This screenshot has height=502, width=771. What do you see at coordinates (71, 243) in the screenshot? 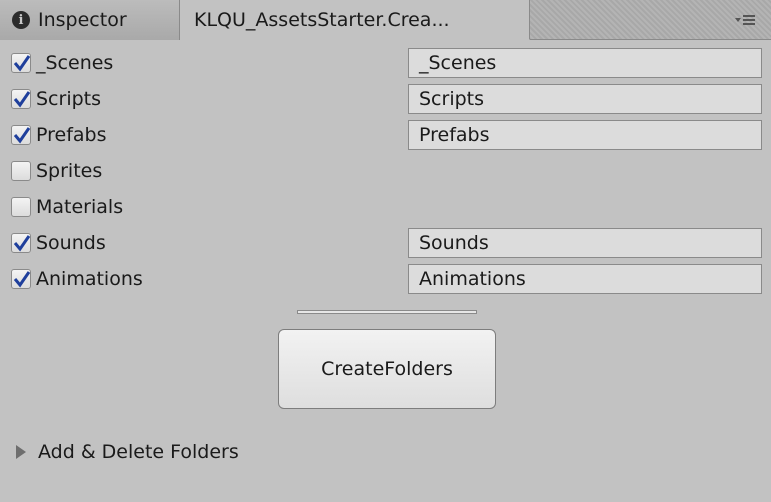
I see `folder-label: Sounds` at bounding box center [71, 243].